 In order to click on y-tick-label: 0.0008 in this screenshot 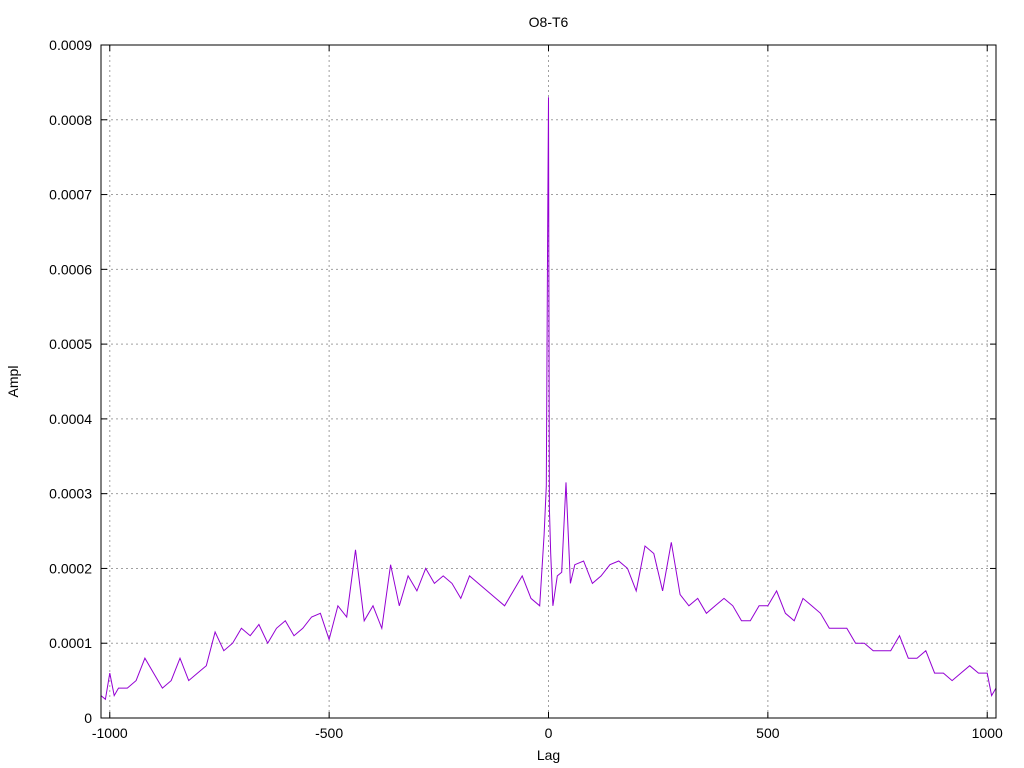, I will do `click(70, 120)`.